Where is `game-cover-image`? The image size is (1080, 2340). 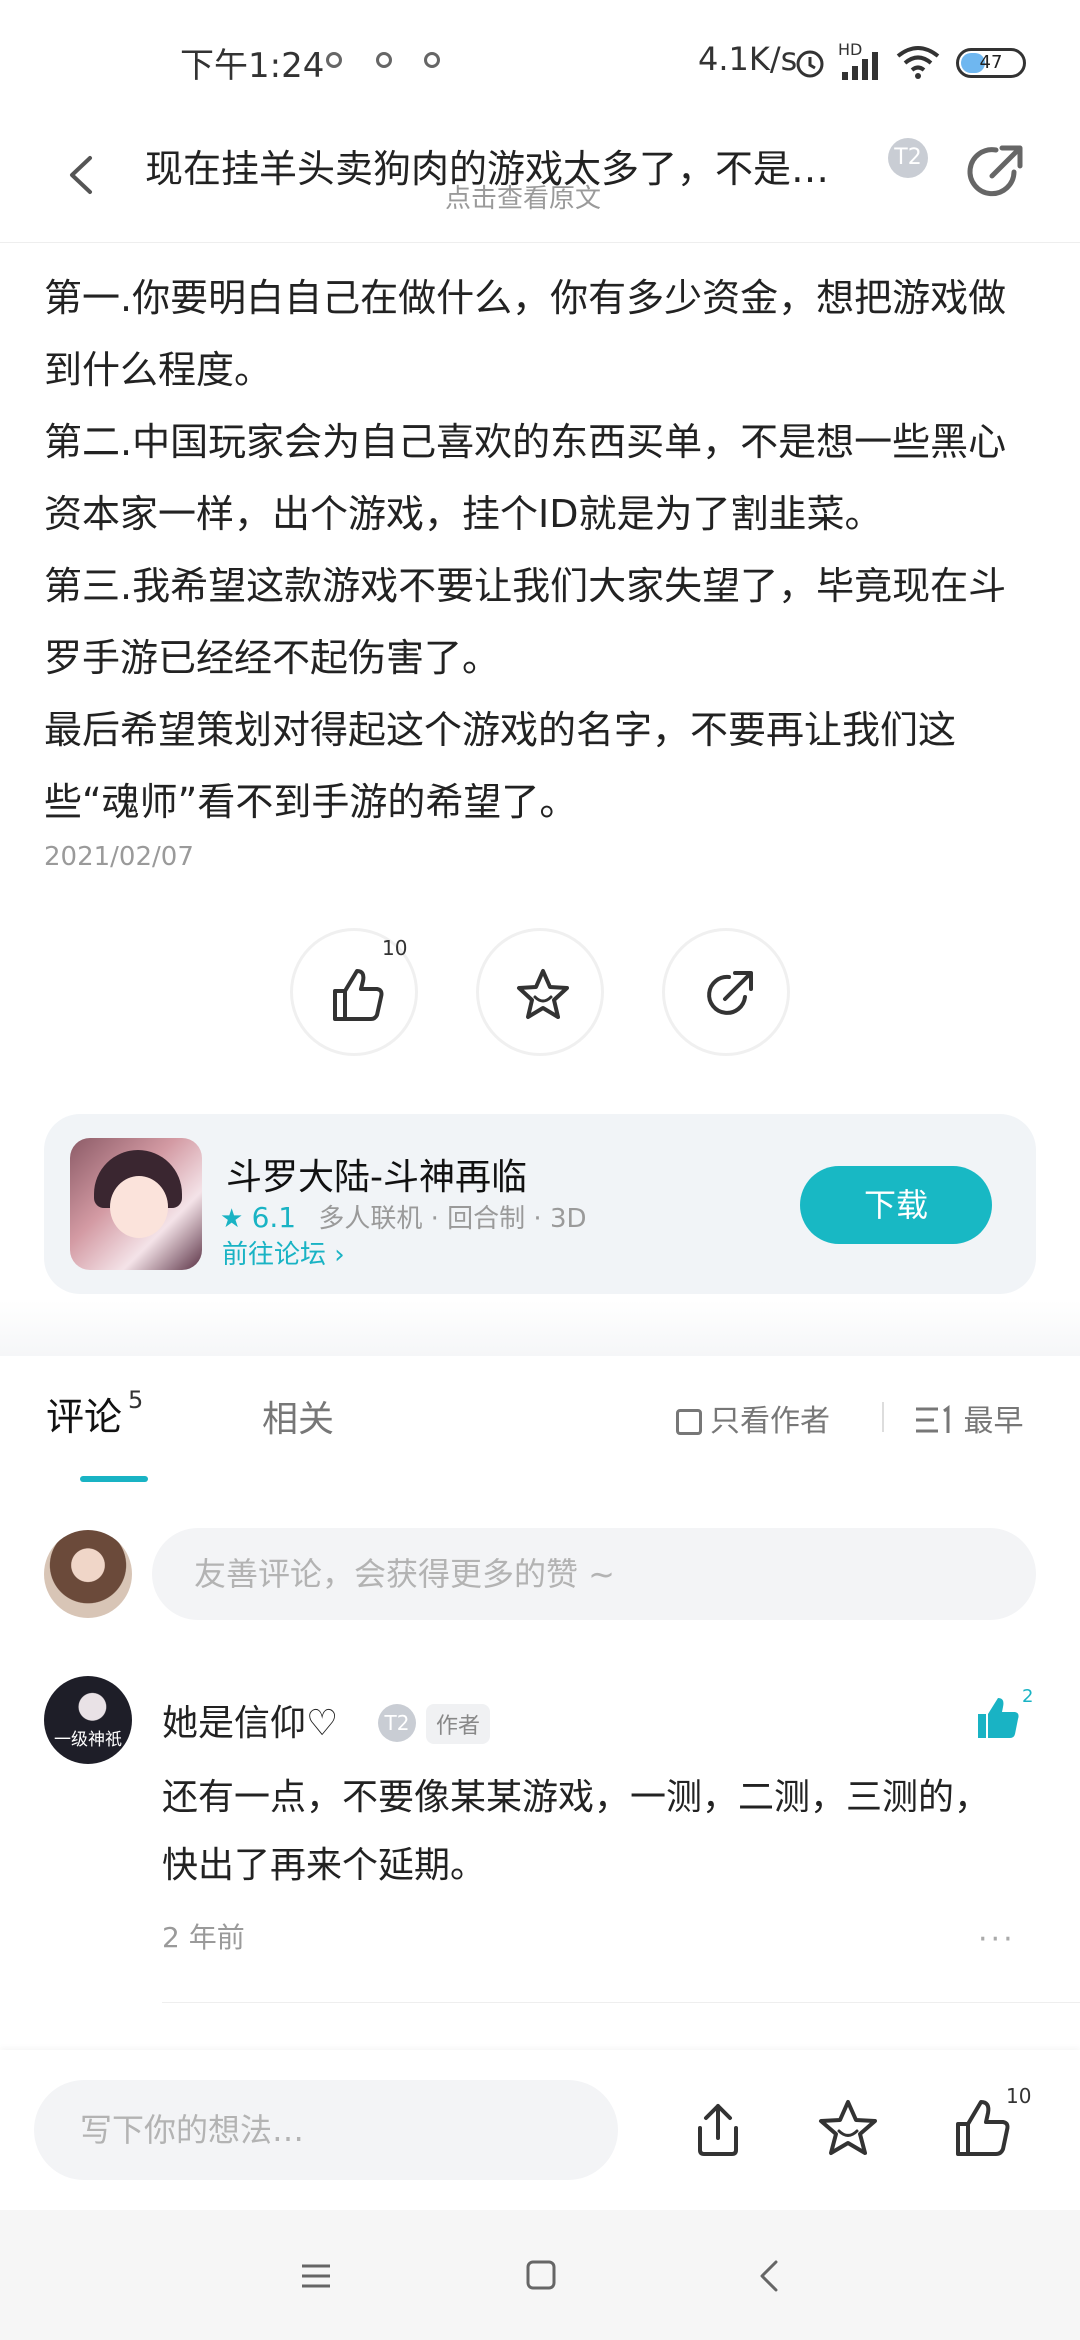 game-cover-image is located at coordinates (136, 1204).